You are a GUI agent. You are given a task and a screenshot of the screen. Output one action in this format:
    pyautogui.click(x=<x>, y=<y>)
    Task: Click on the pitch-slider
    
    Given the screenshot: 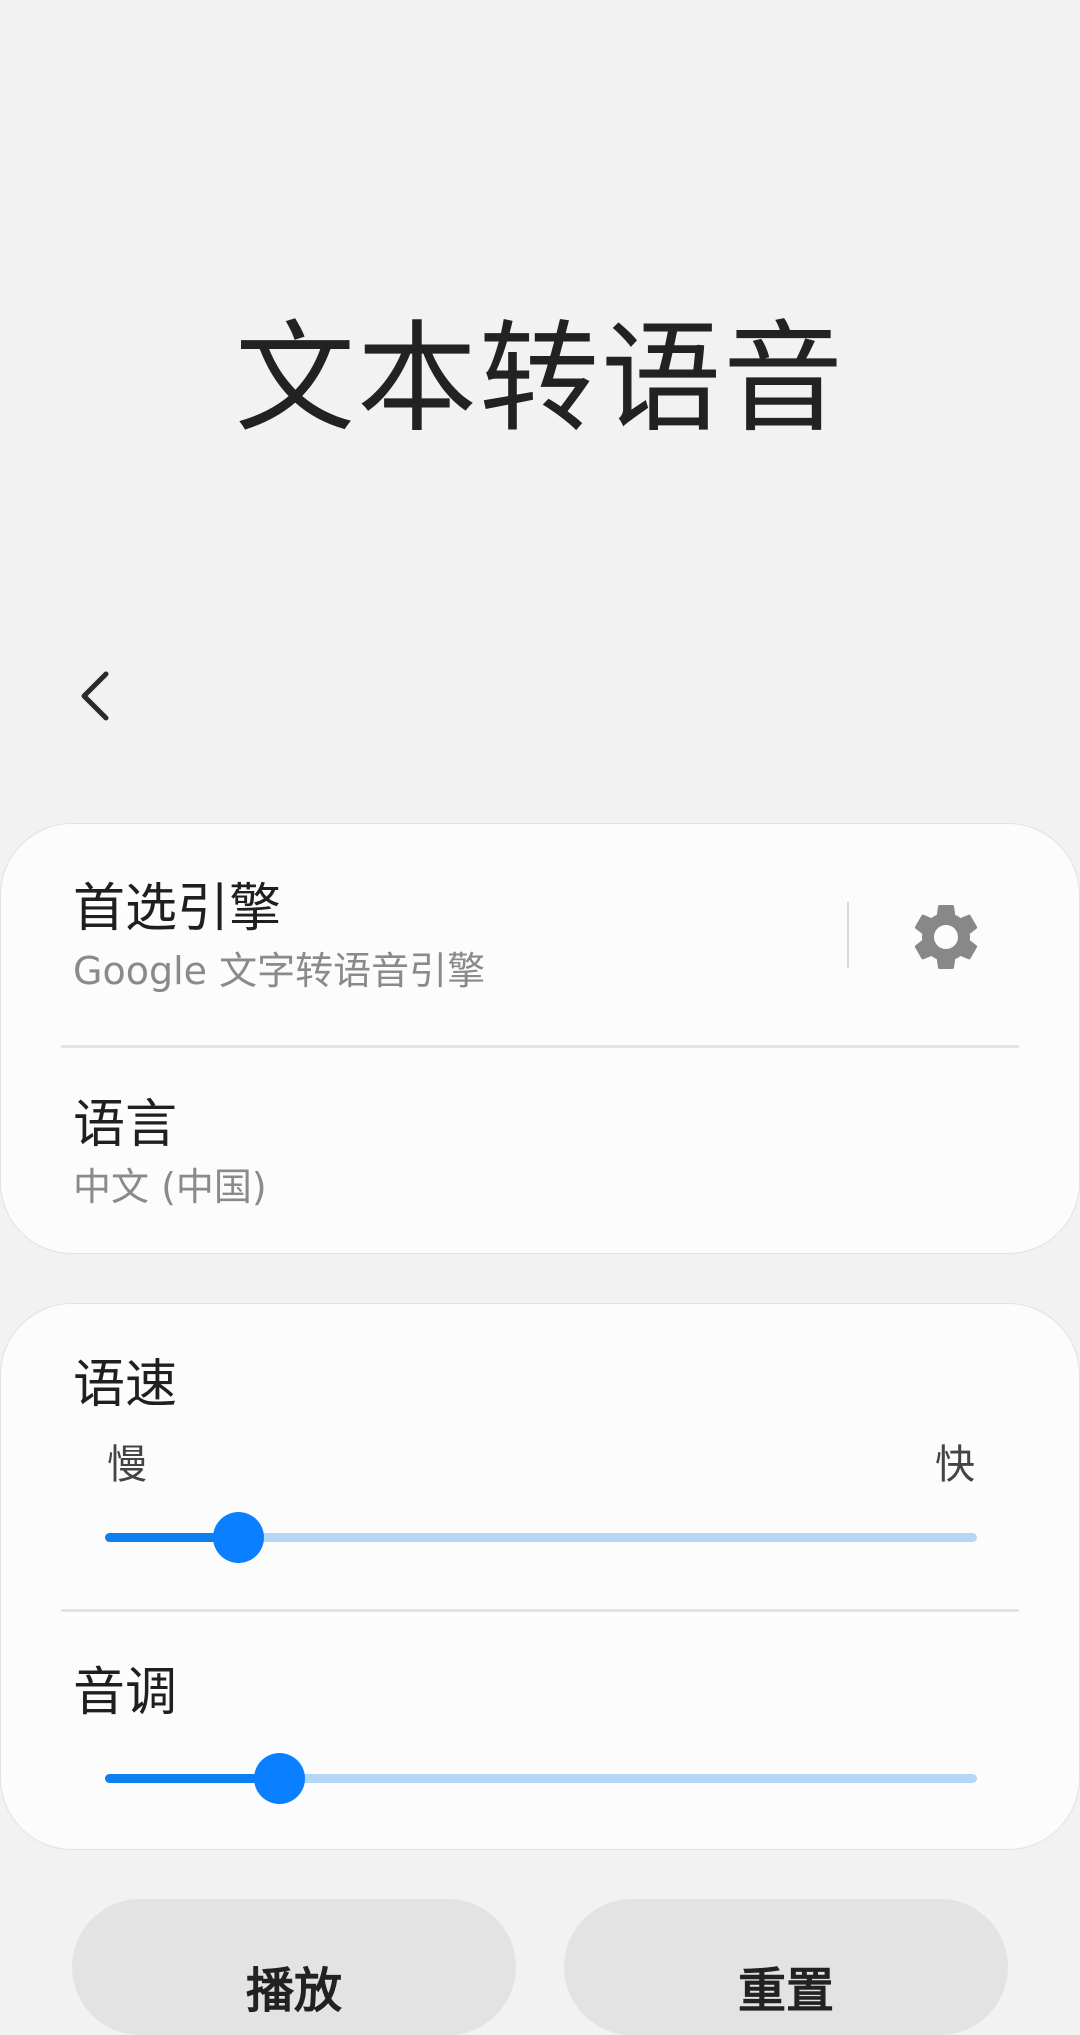 What is the action you would take?
    pyautogui.click(x=541, y=1778)
    